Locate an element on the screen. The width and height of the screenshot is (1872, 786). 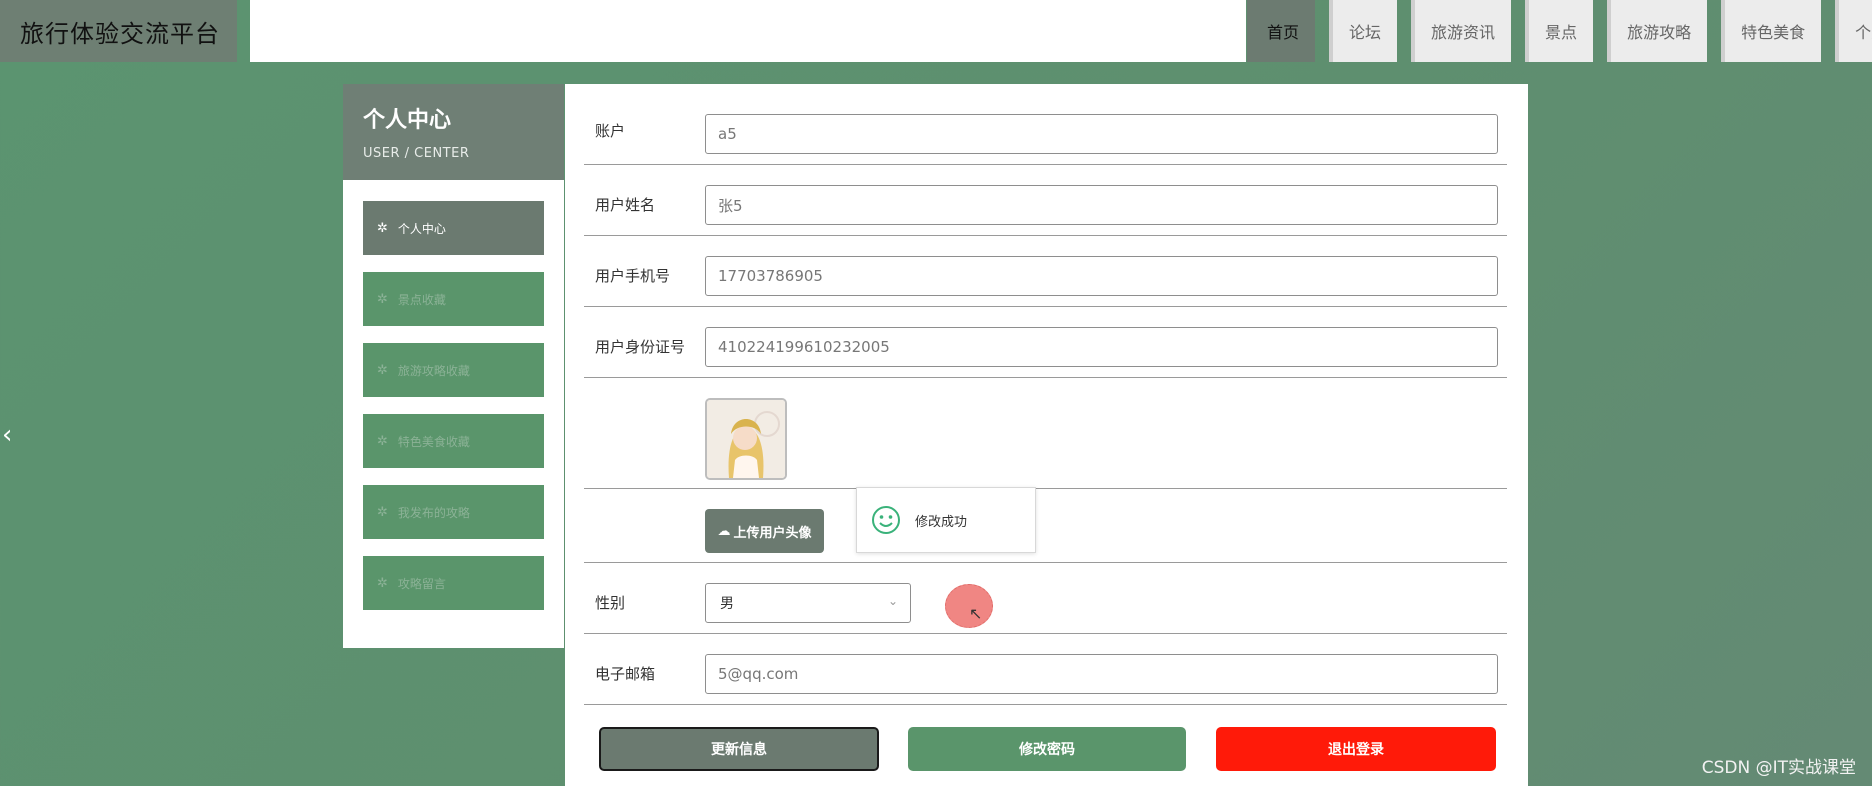
email-field is located at coordinates (1101, 674).